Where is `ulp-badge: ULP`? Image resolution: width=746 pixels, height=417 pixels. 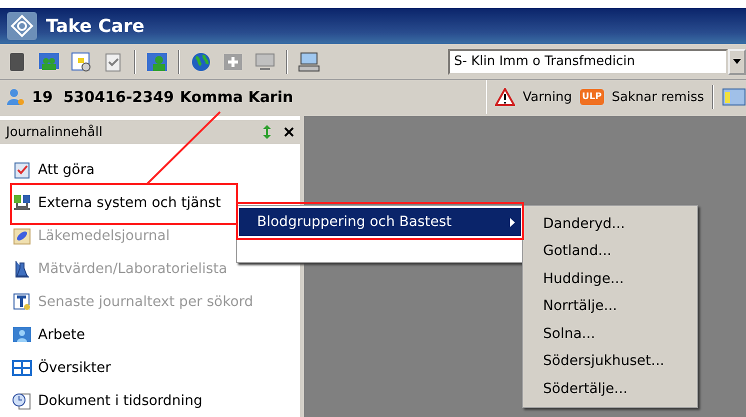 ulp-badge: ULP is located at coordinates (592, 97).